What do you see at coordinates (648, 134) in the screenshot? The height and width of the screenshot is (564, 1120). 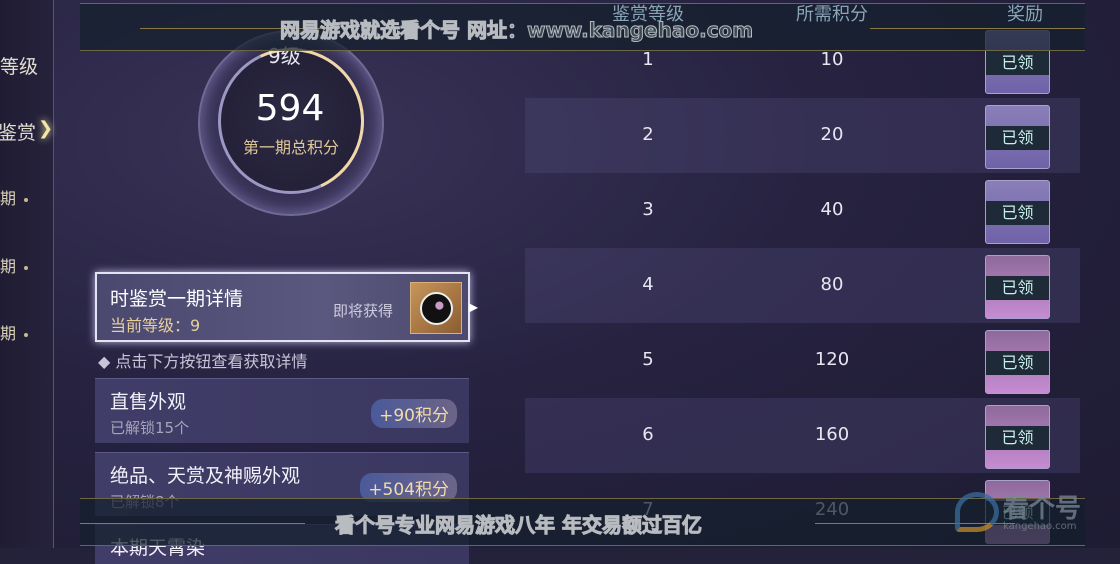 I see `level-cell: 2` at bounding box center [648, 134].